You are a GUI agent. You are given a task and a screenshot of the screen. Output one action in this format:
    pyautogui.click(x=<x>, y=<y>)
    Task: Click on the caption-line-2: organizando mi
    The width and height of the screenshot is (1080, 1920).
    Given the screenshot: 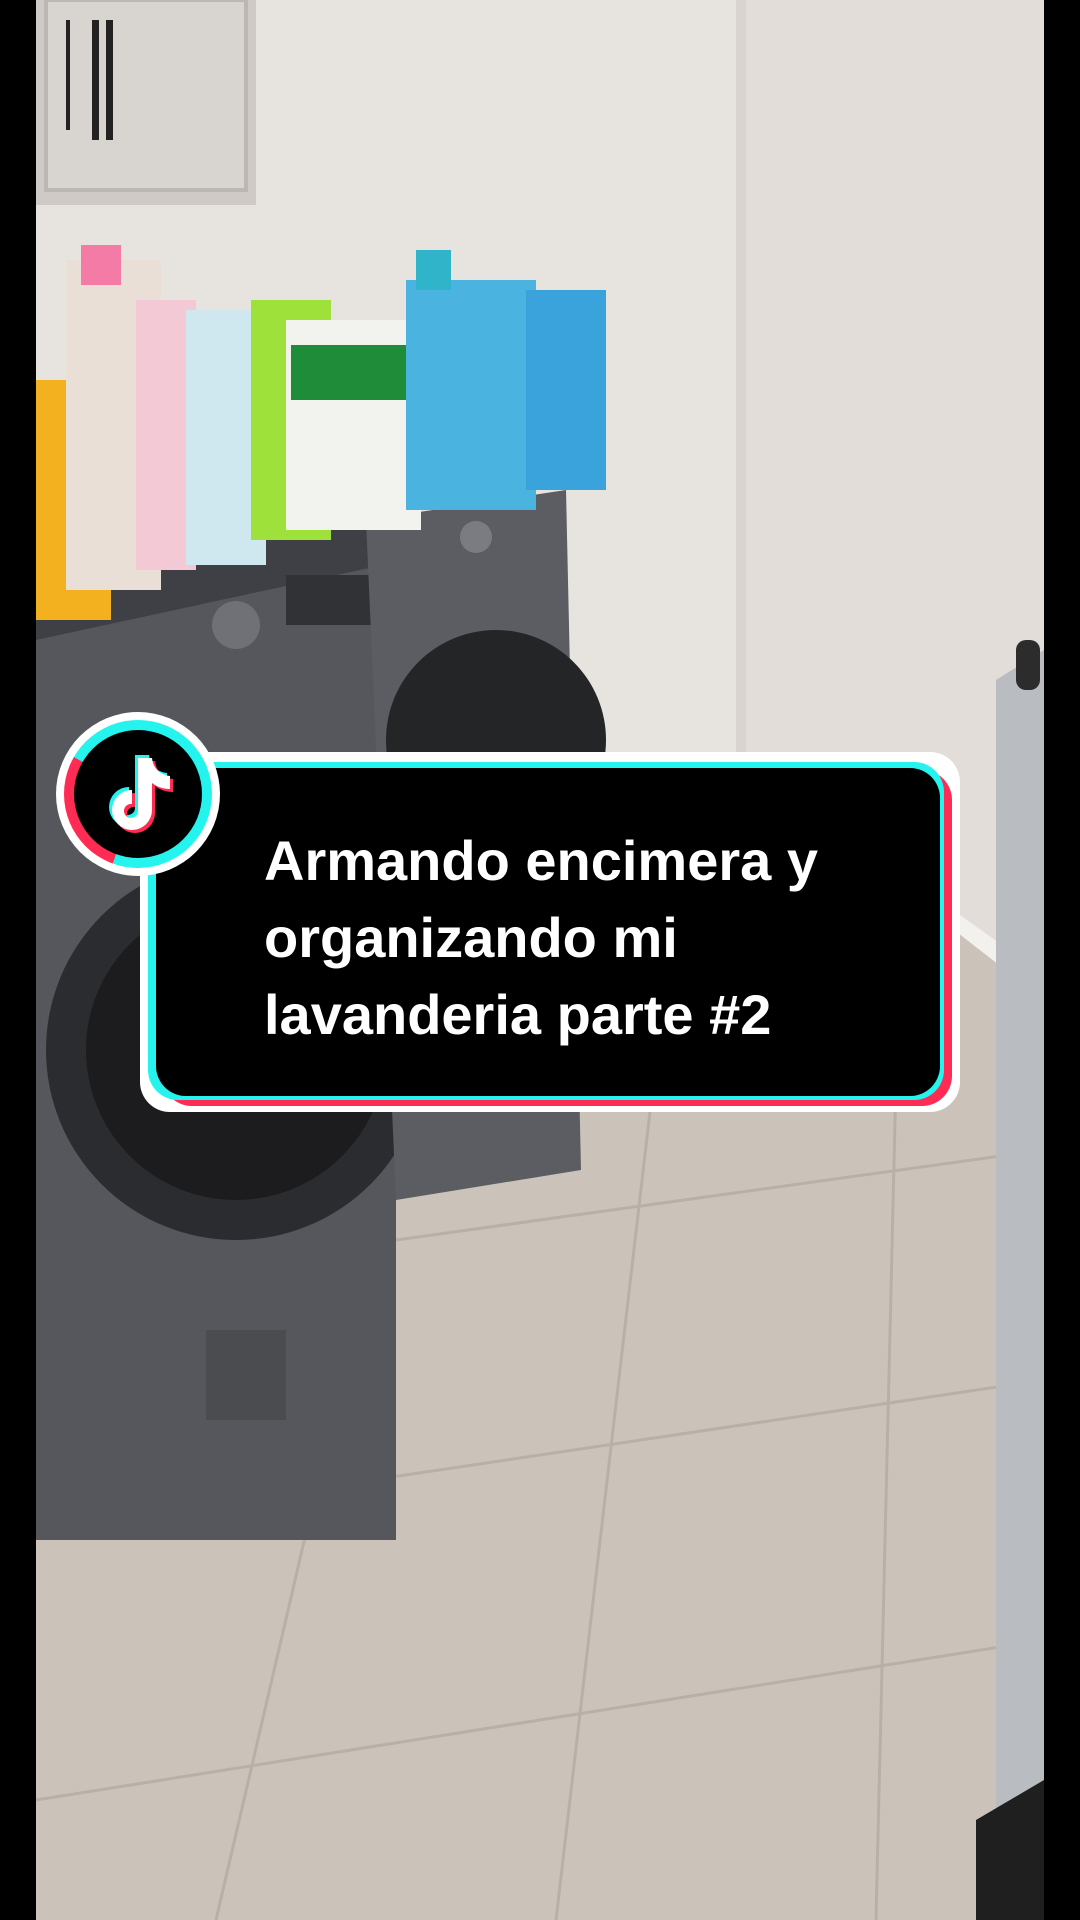 What is the action you would take?
    pyautogui.click(x=471, y=937)
    